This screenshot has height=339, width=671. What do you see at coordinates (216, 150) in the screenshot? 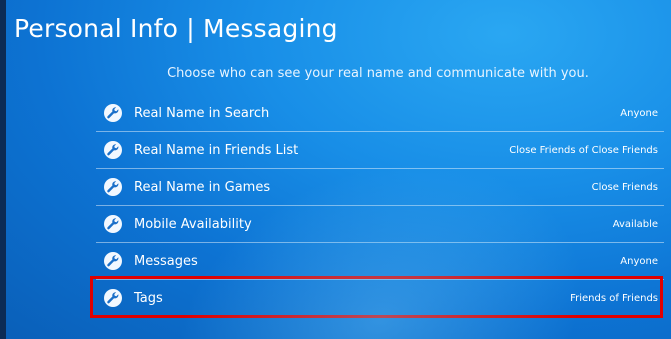
I see `setting-label: Real Name in Friends List` at bounding box center [216, 150].